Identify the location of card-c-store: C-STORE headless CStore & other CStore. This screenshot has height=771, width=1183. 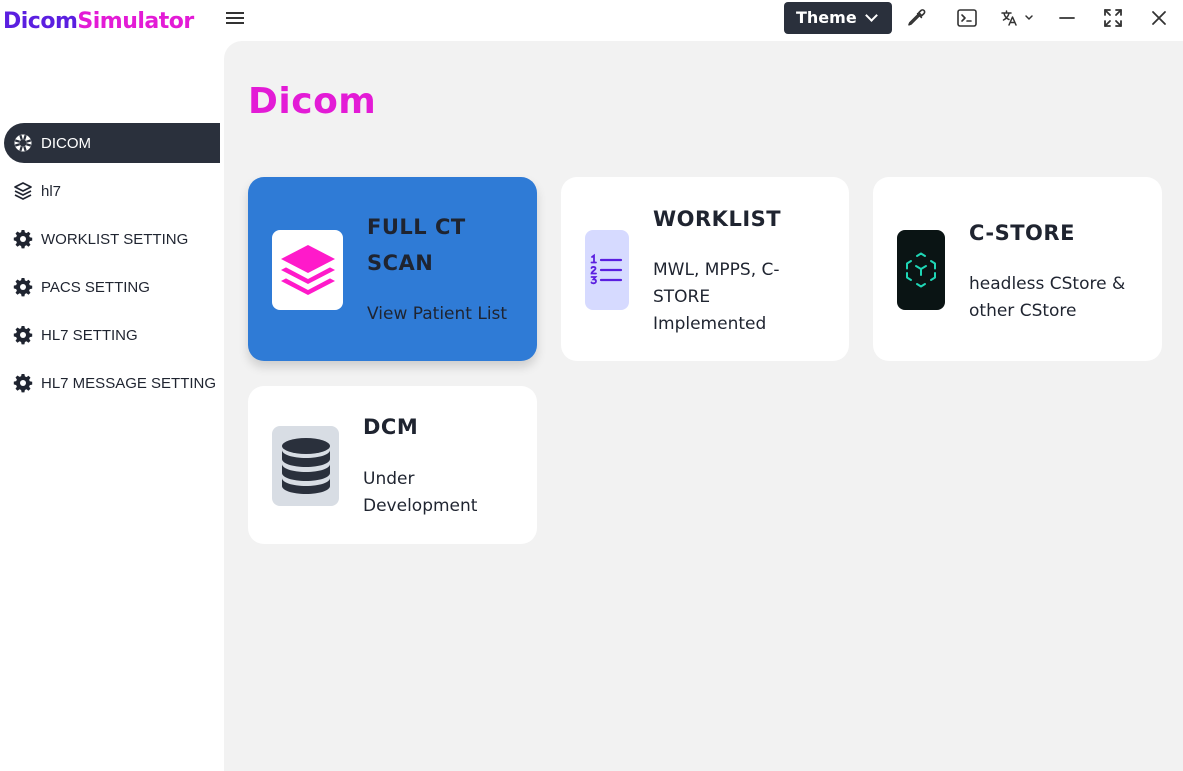
(1017, 269).